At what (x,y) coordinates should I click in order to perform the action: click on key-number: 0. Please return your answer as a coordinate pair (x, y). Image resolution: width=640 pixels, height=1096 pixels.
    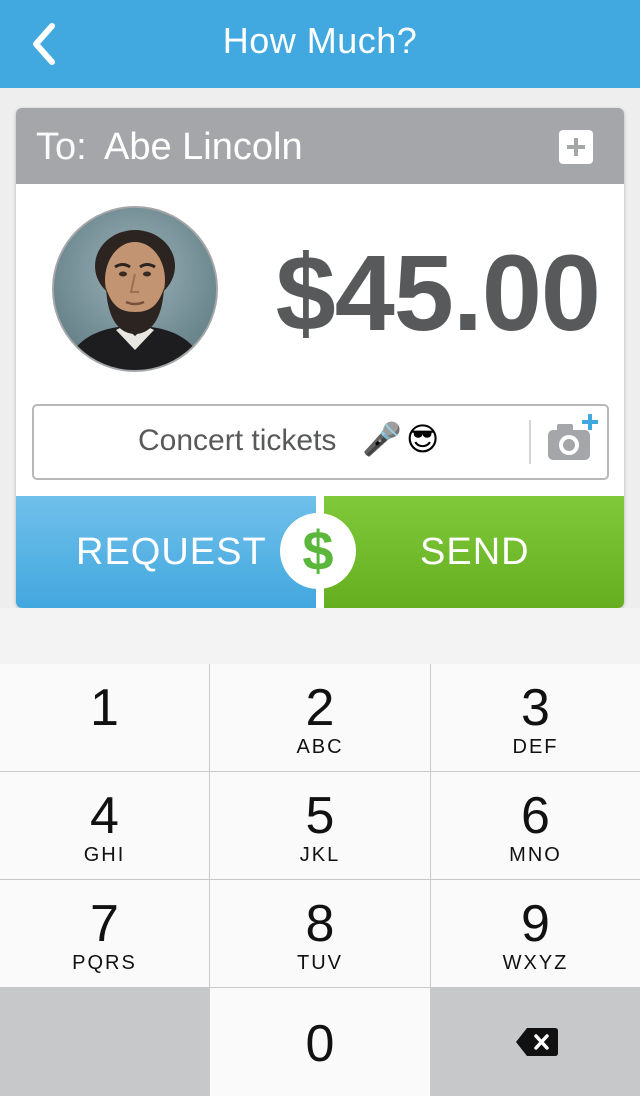
    Looking at the image, I should click on (320, 1044).